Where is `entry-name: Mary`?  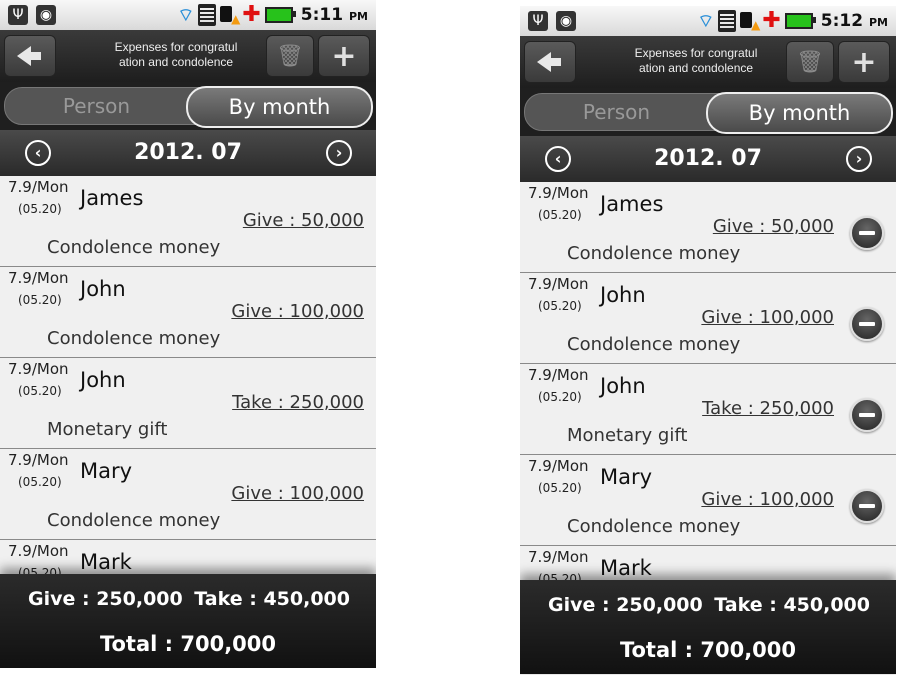 entry-name: Mary is located at coordinates (626, 477).